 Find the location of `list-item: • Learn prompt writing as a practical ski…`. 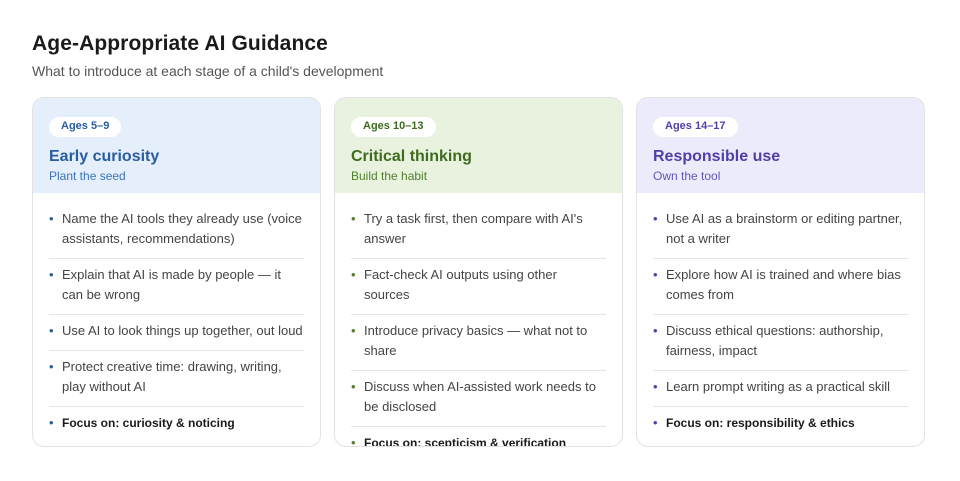

list-item: • Learn prompt writing as a practical ski… is located at coordinates (780, 389).